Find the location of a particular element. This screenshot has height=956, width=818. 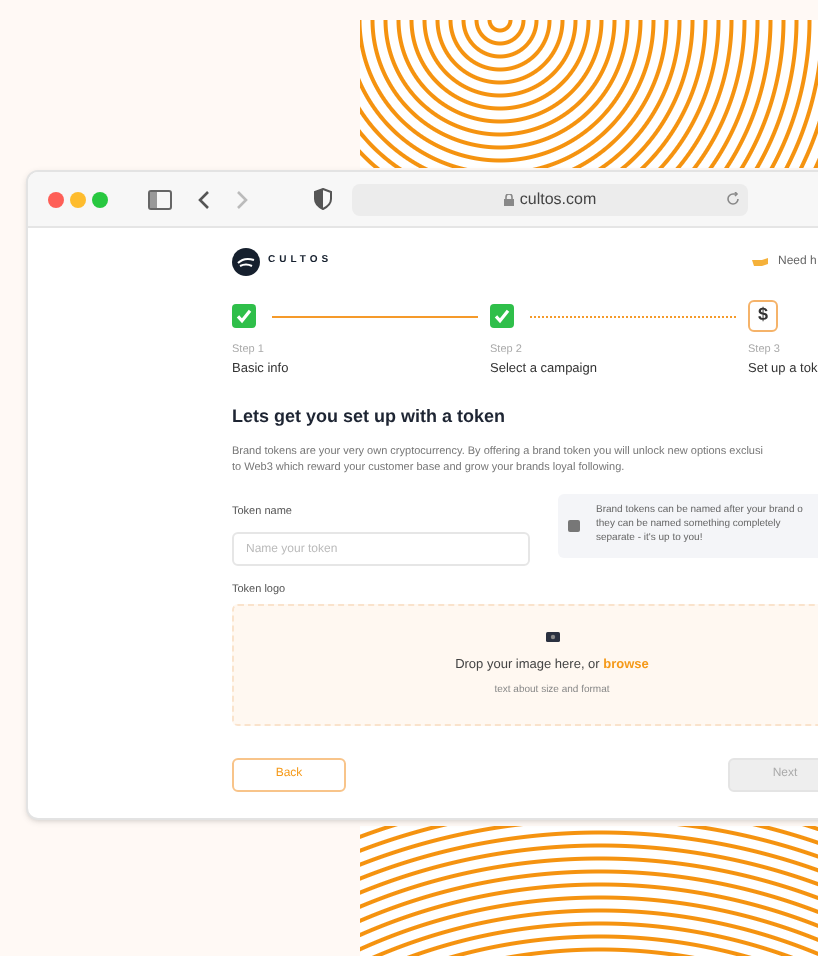

address-bar: cultos.com is located at coordinates (550, 199).